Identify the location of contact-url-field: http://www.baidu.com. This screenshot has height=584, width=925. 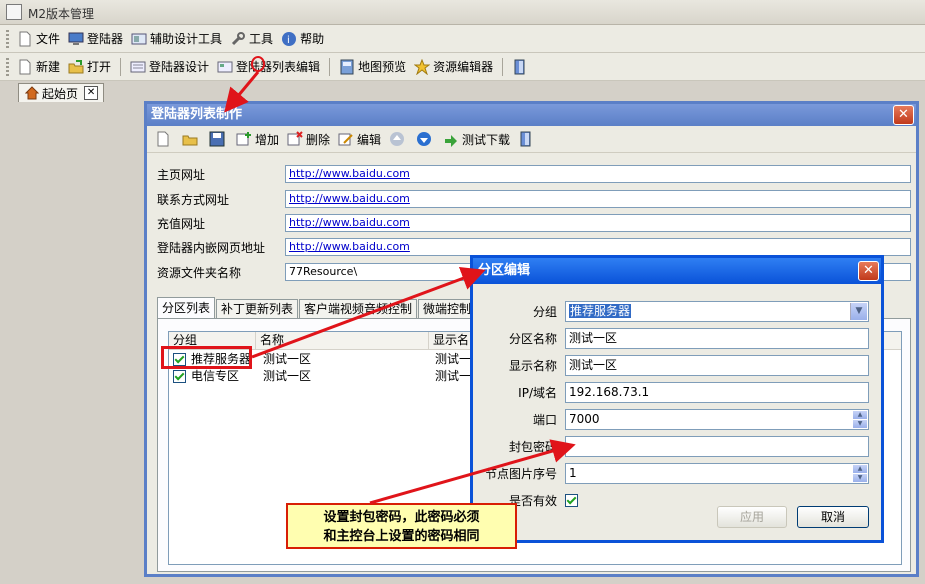
(598, 199).